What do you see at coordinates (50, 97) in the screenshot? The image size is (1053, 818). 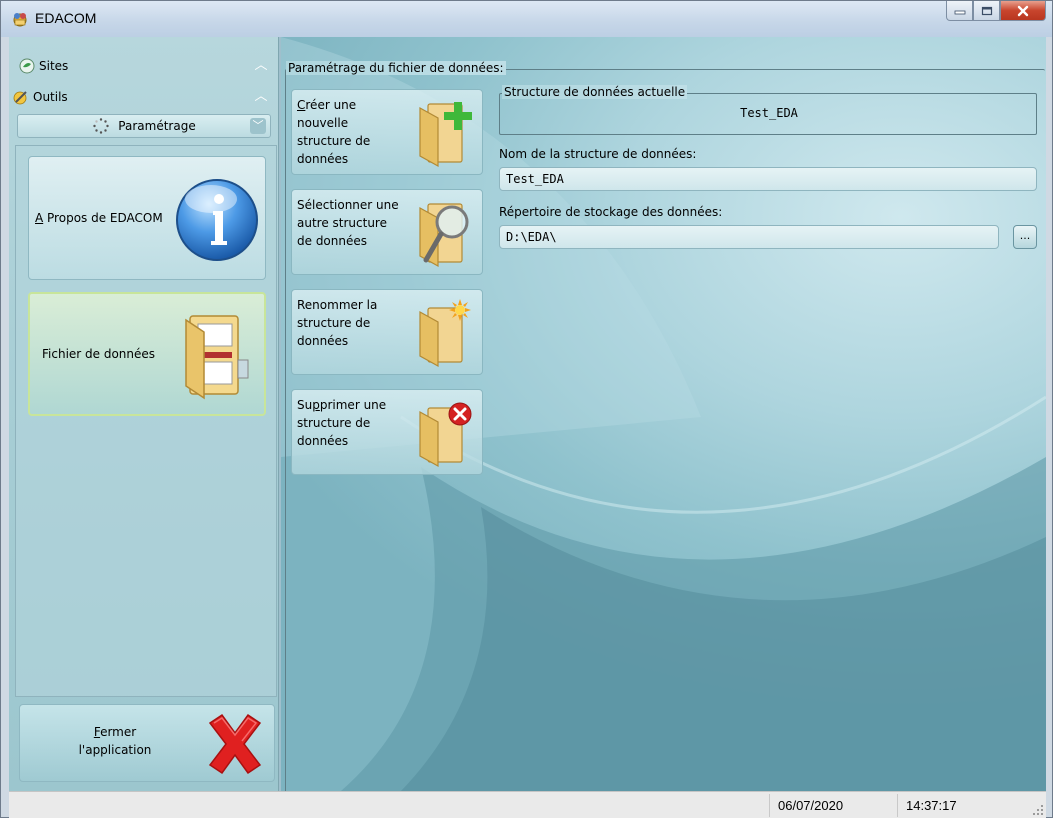 I see `outils-label: Outils` at bounding box center [50, 97].